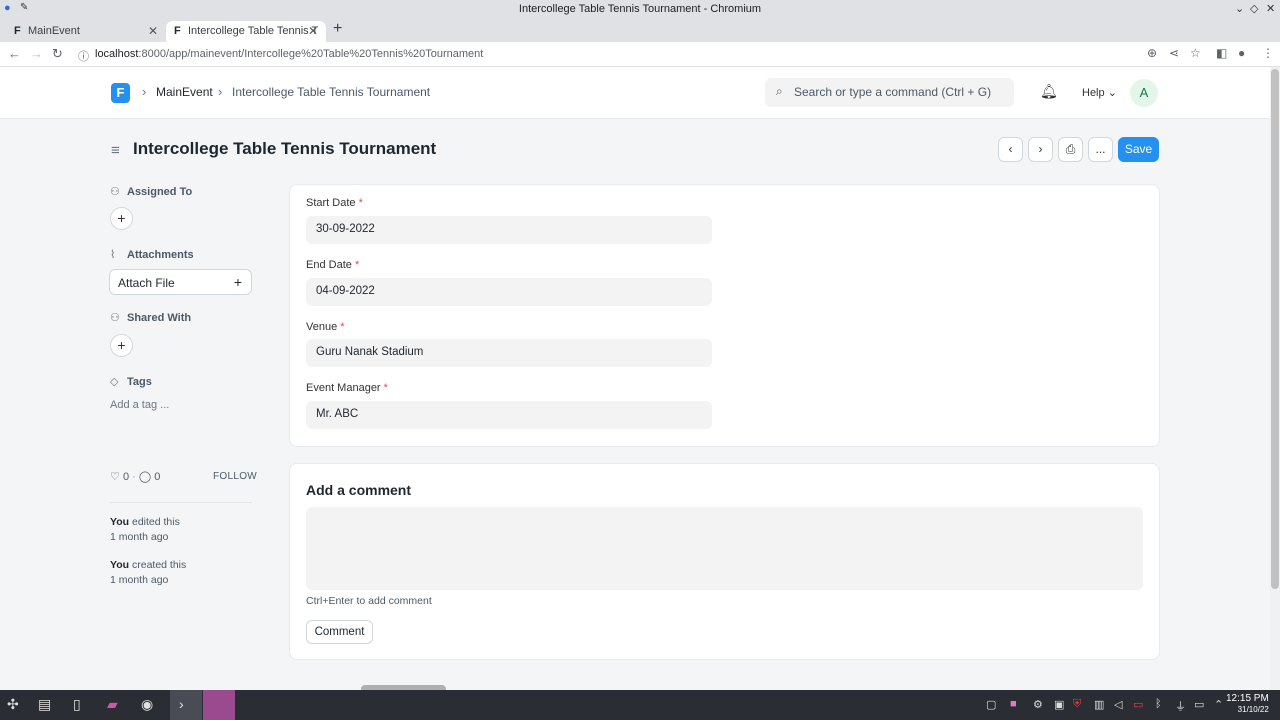 This screenshot has height=720, width=1280. I want to click on tray-app-icon: ▣, so click(1059, 704).